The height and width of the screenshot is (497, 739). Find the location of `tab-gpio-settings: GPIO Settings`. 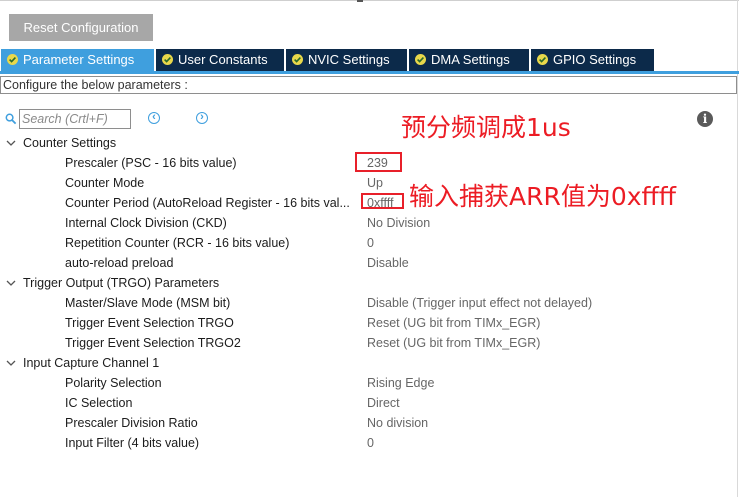

tab-gpio-settings: GPIO Settings is located at coordinates (592, 60).